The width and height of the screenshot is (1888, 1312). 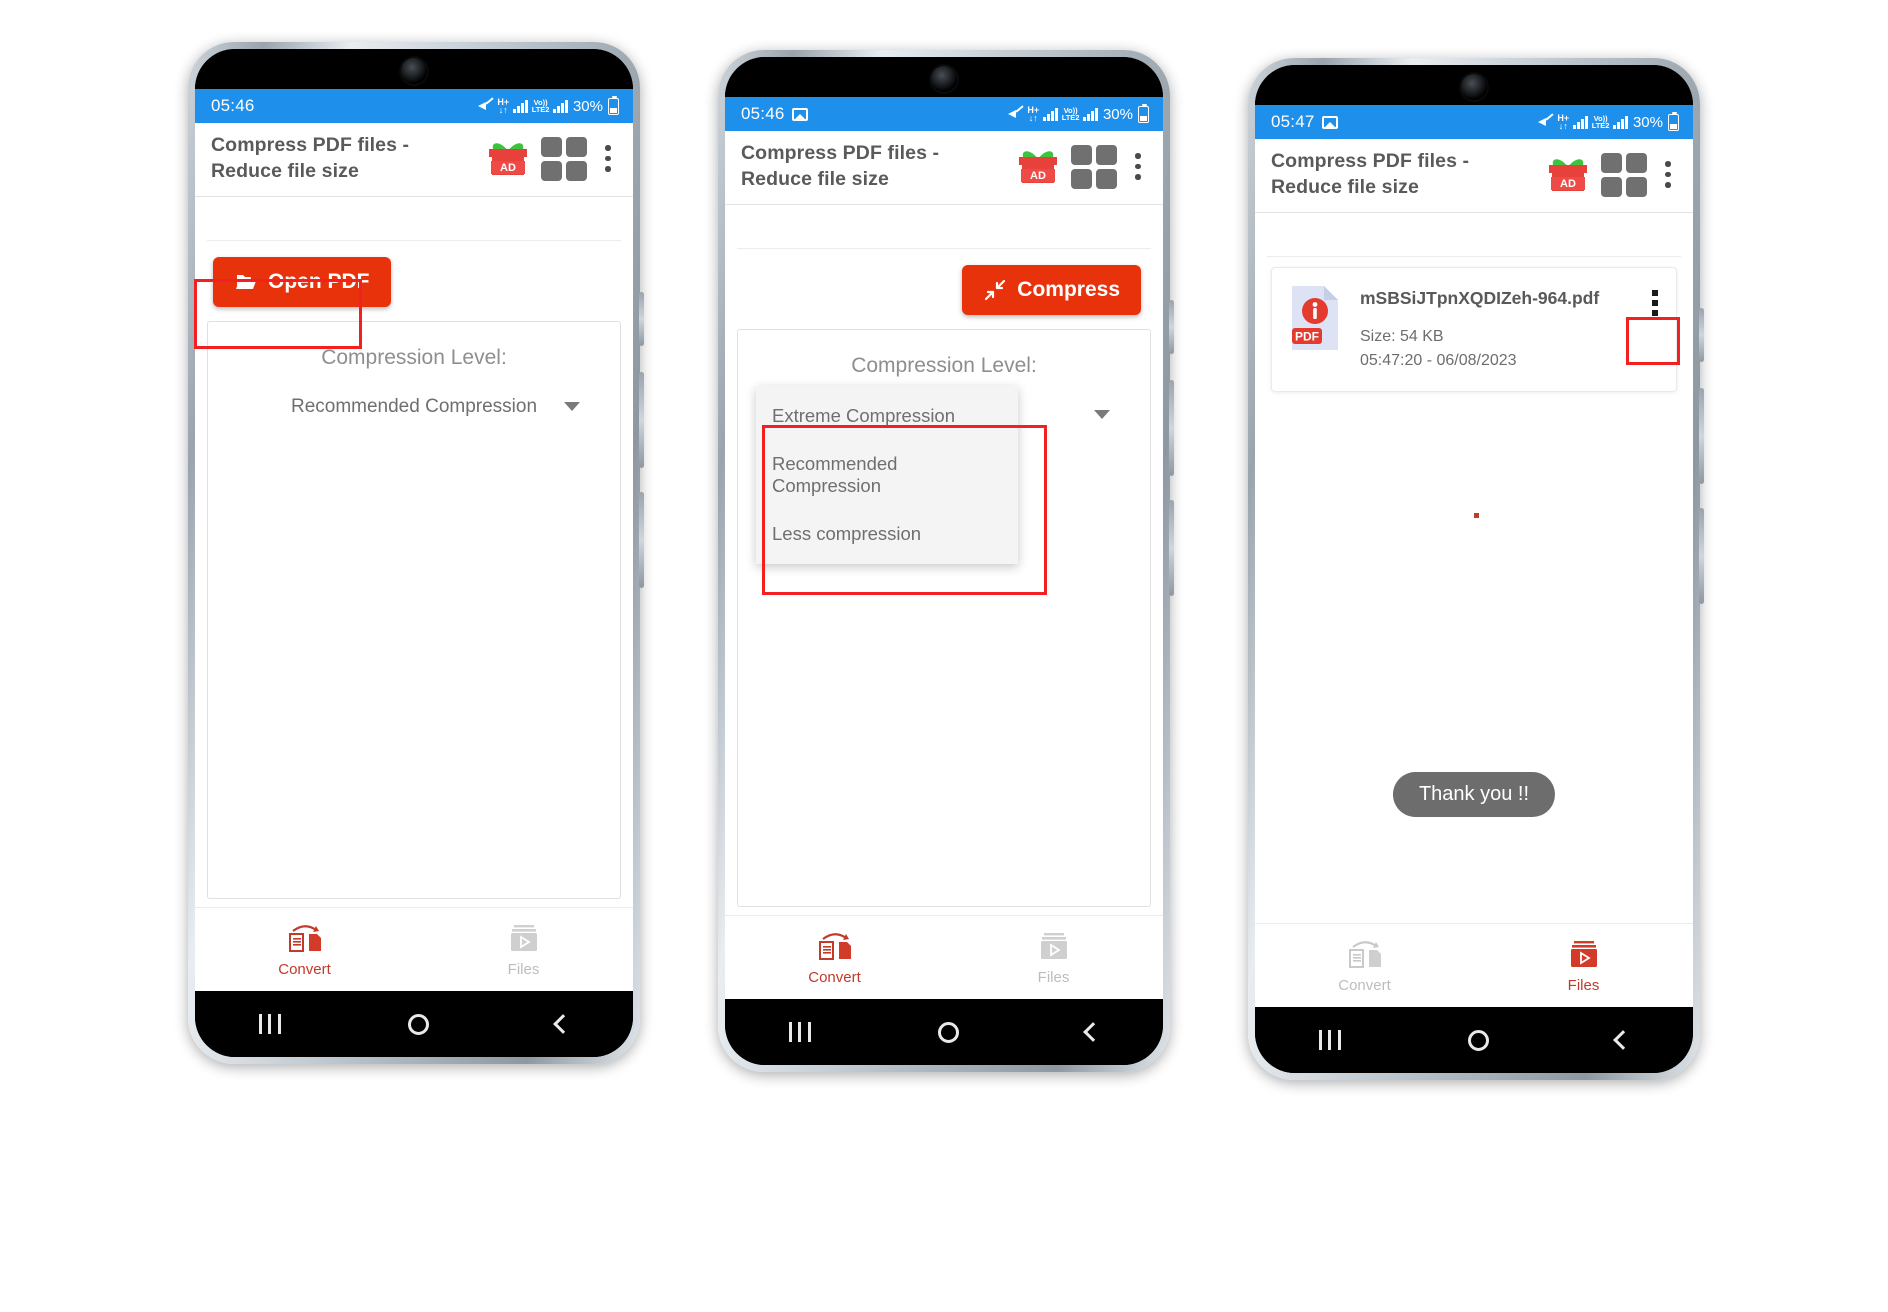 I want to click on battery-icon, so click(x=1143, y=113).